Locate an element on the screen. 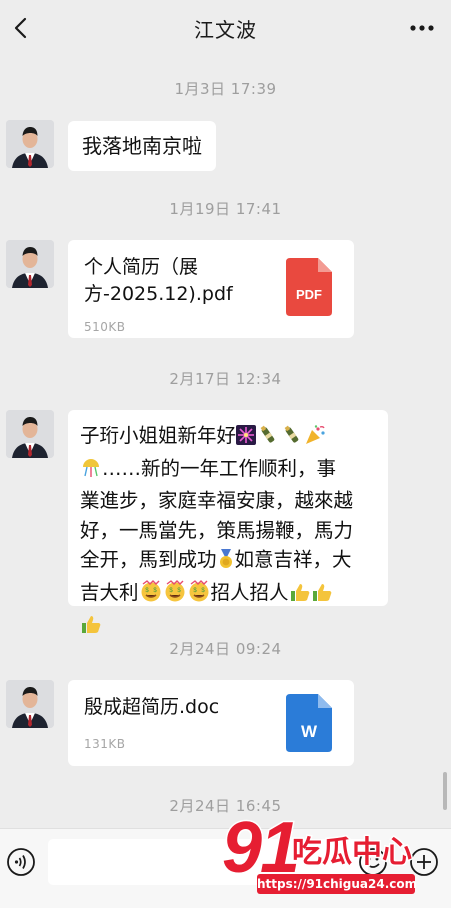  file-message-card: 殷成超简历.doc 131KB W is located at coordinates (211, 723).